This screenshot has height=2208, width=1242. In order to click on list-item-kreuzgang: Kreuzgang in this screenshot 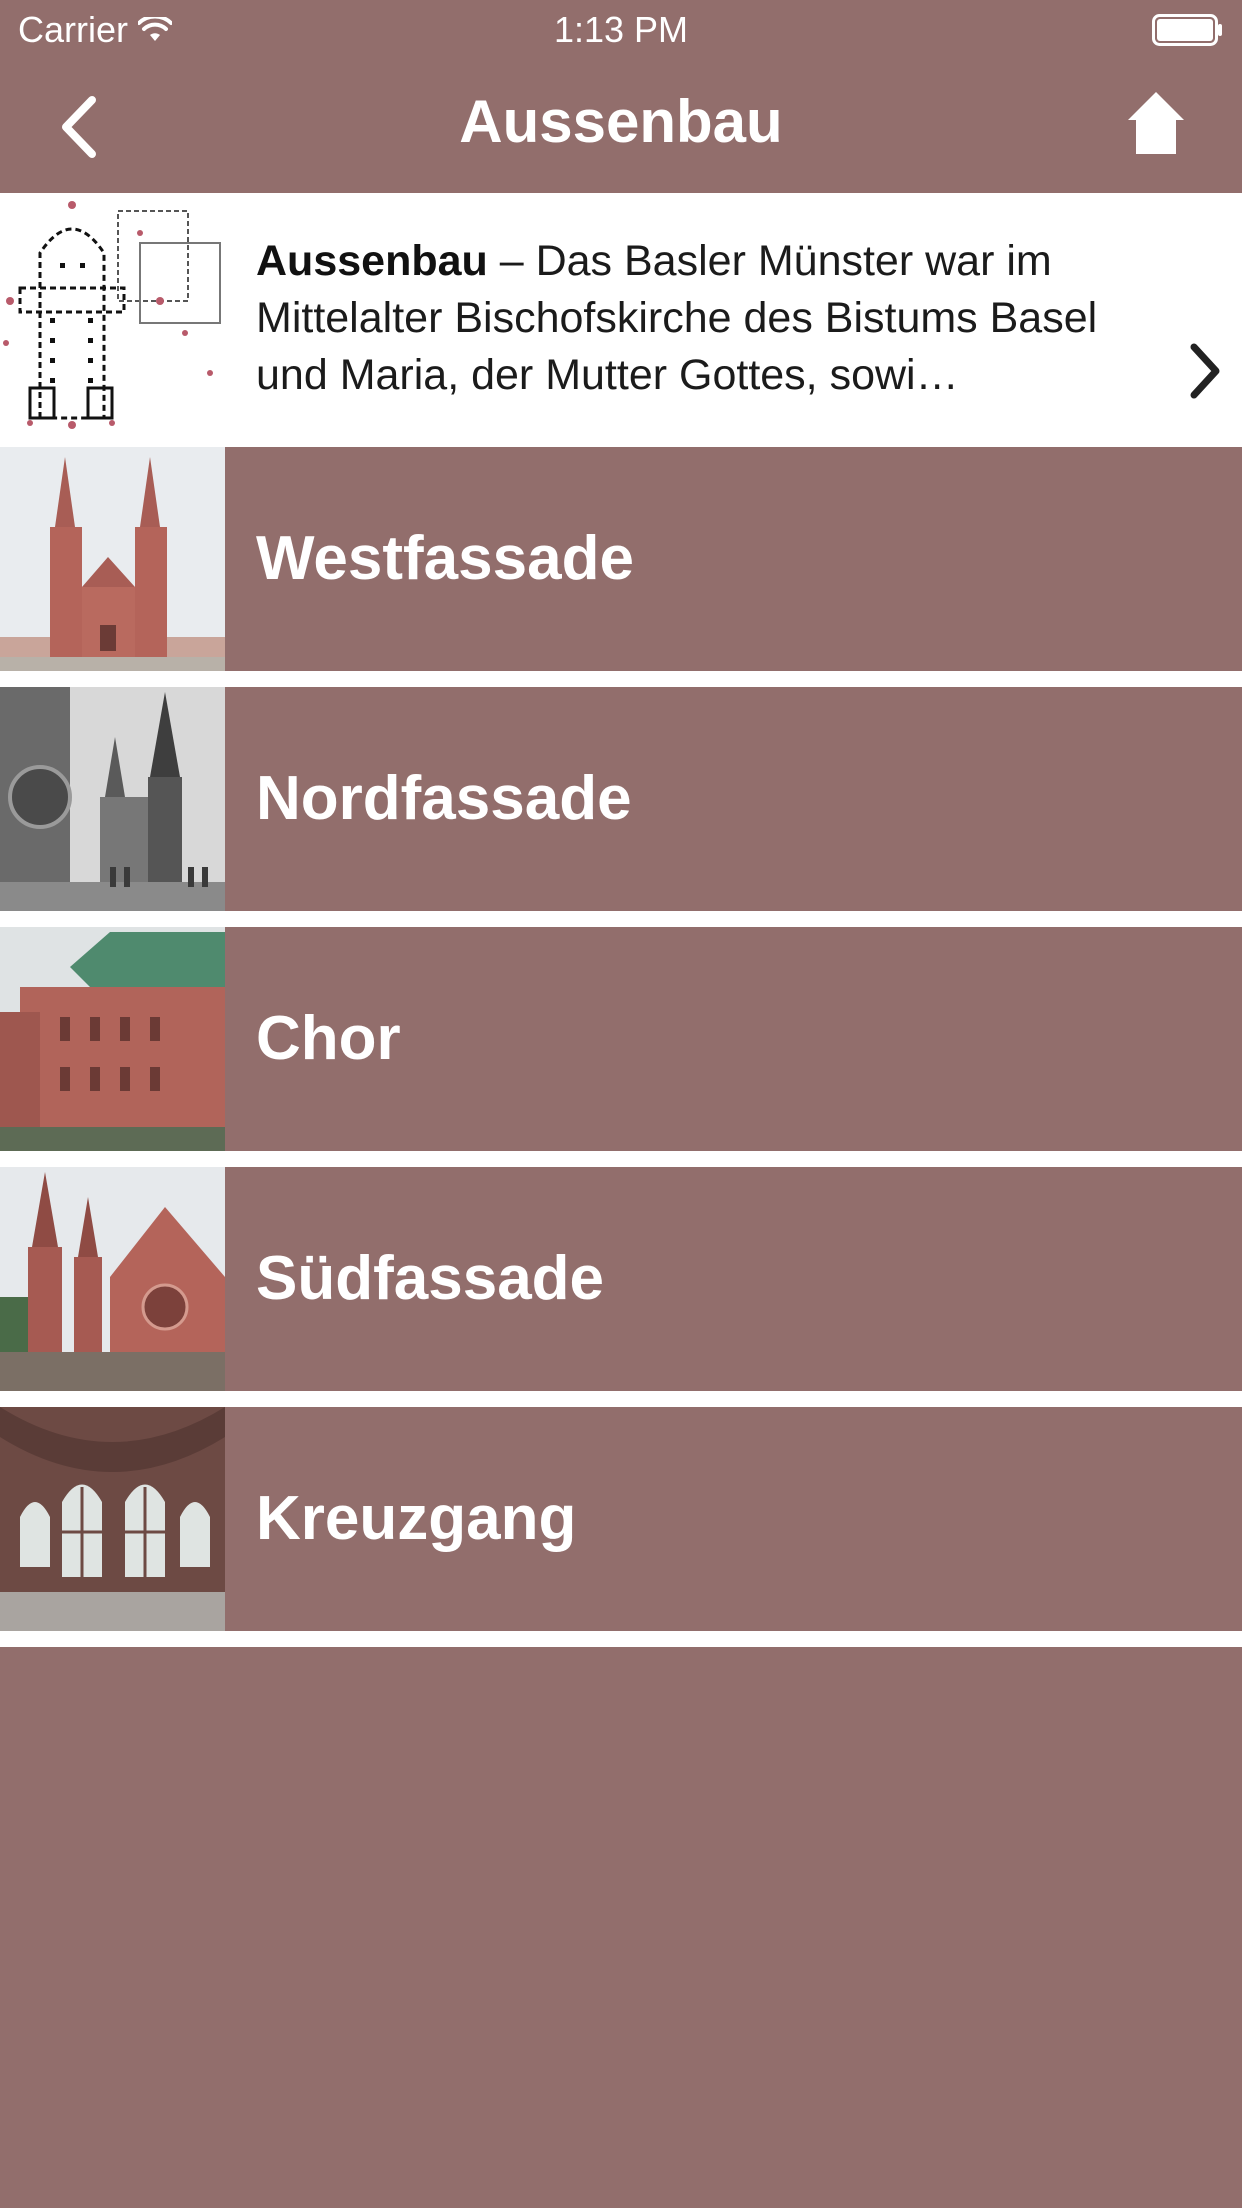, I will do `click(621, 1511)`.